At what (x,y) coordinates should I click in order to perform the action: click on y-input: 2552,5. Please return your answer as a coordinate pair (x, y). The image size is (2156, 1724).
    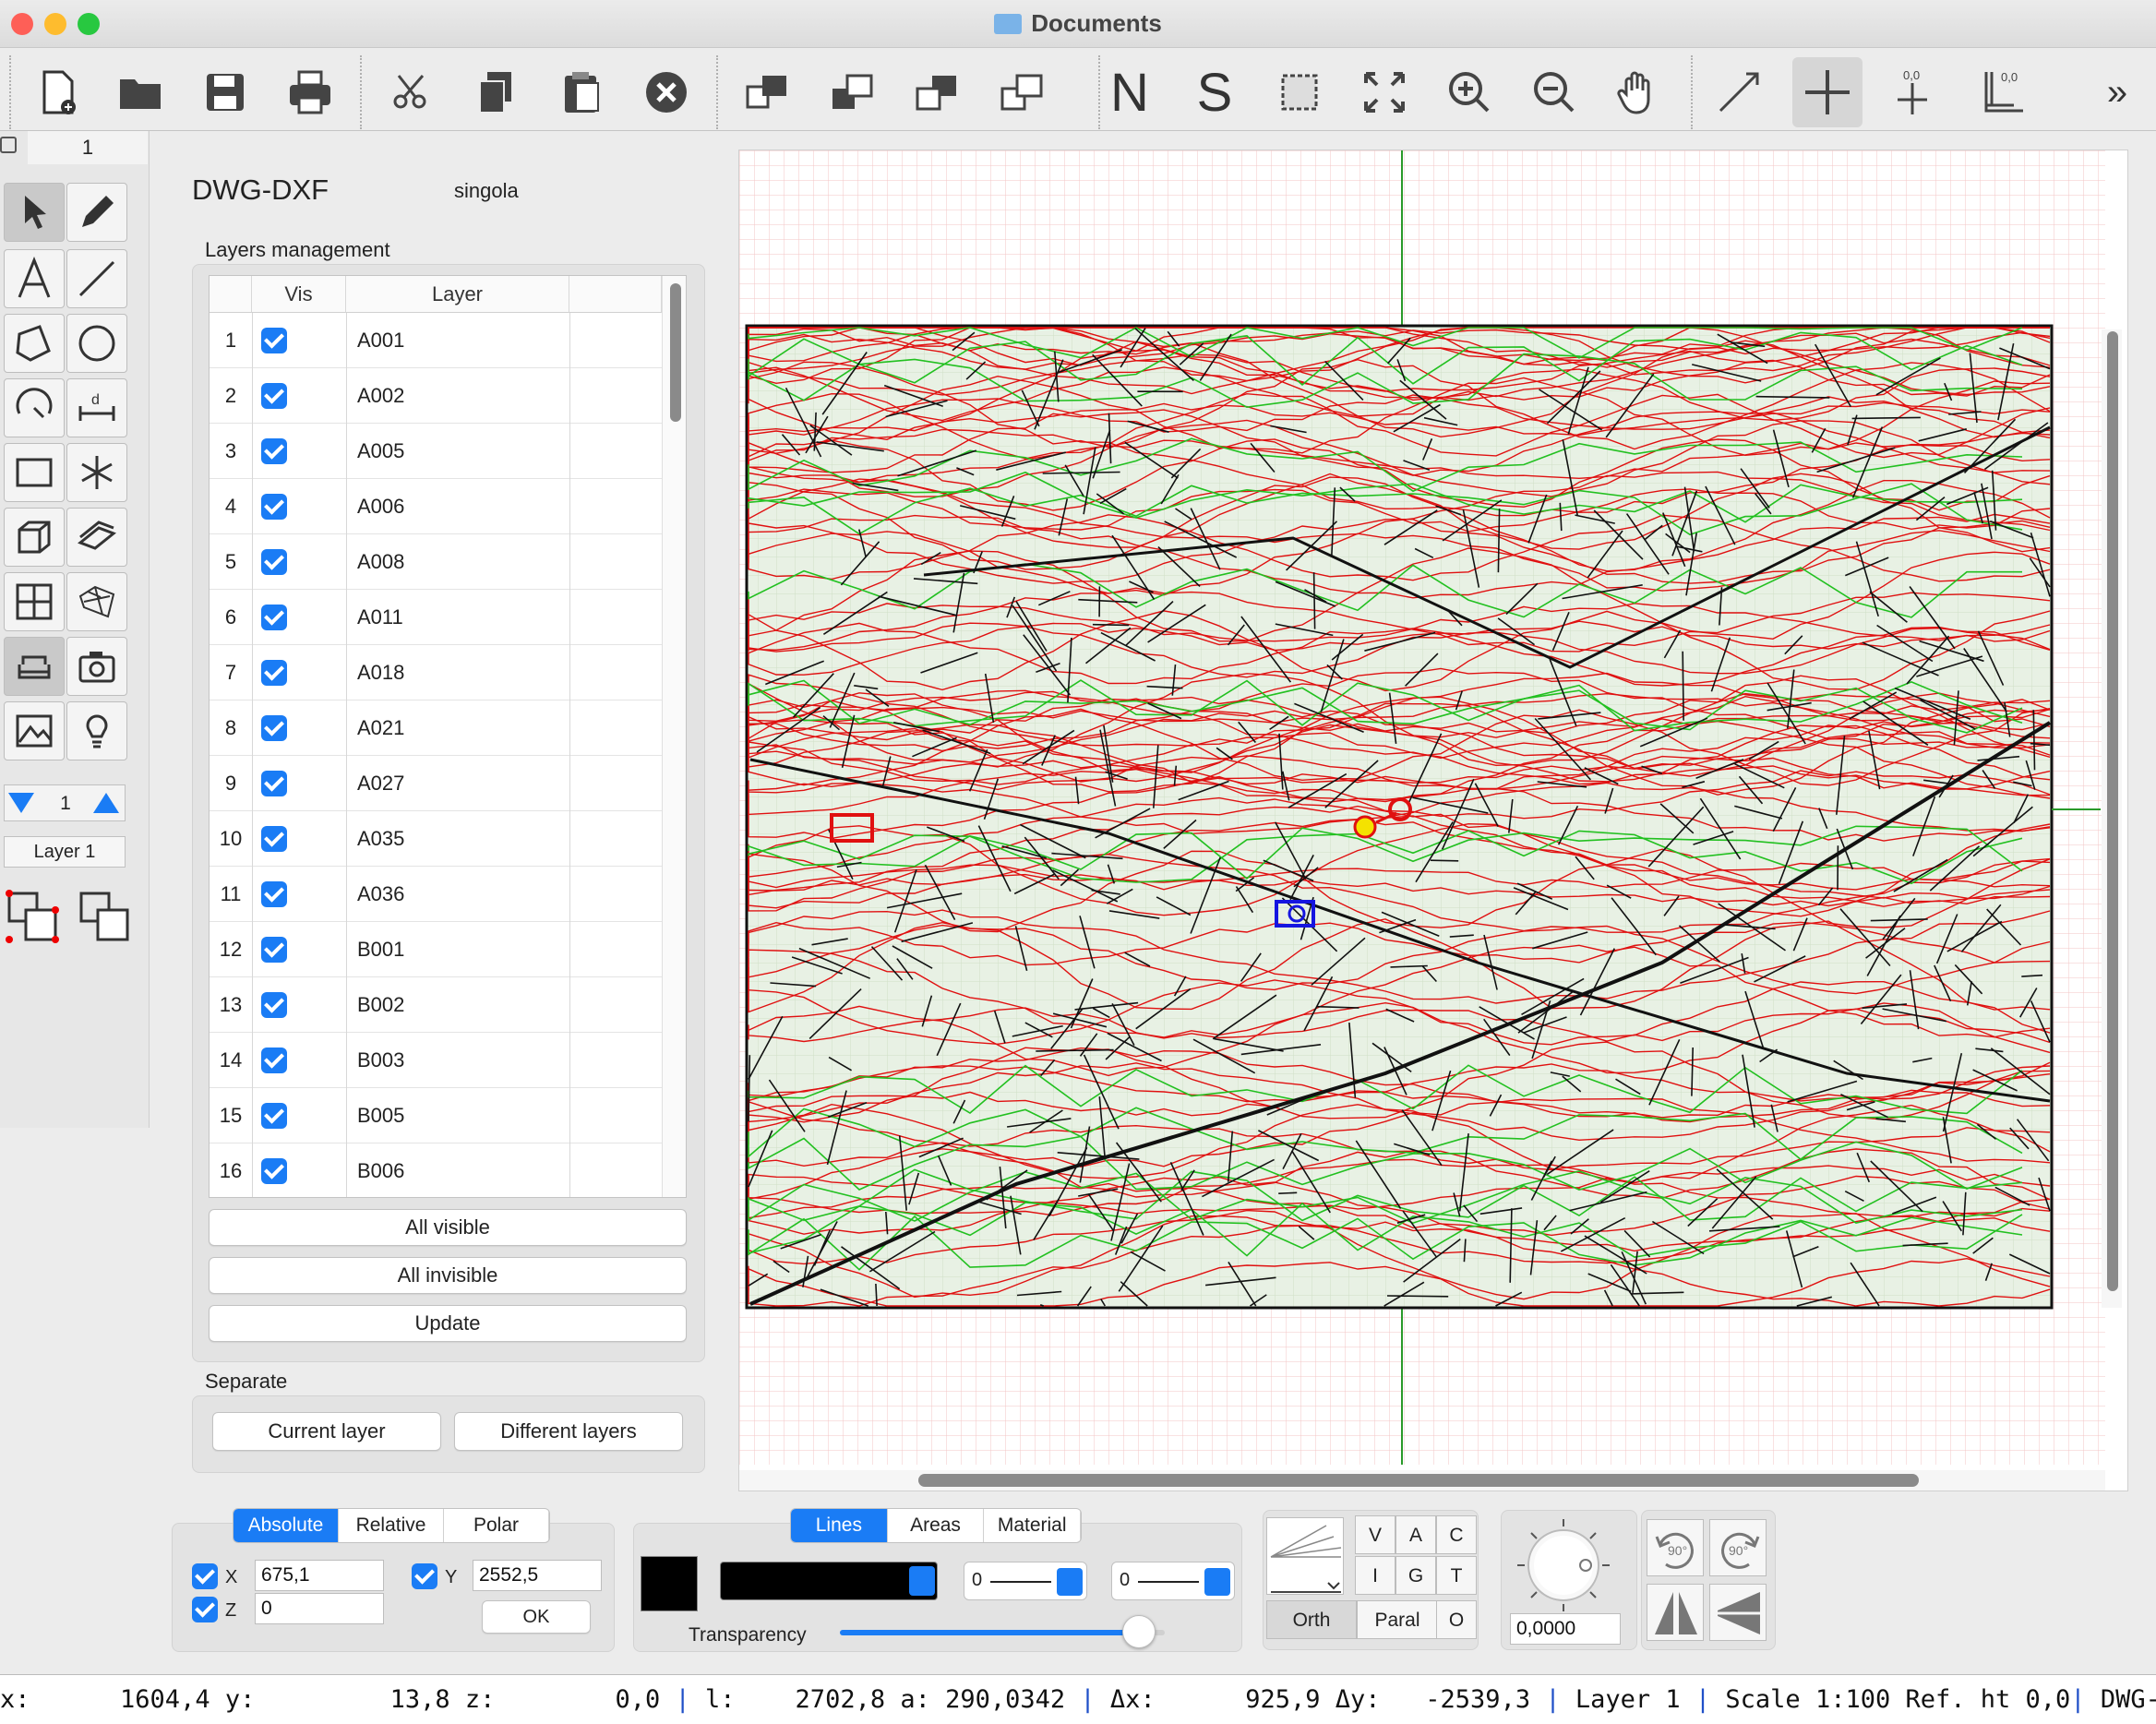
    Looking at the image, I should click on (537, 1575).